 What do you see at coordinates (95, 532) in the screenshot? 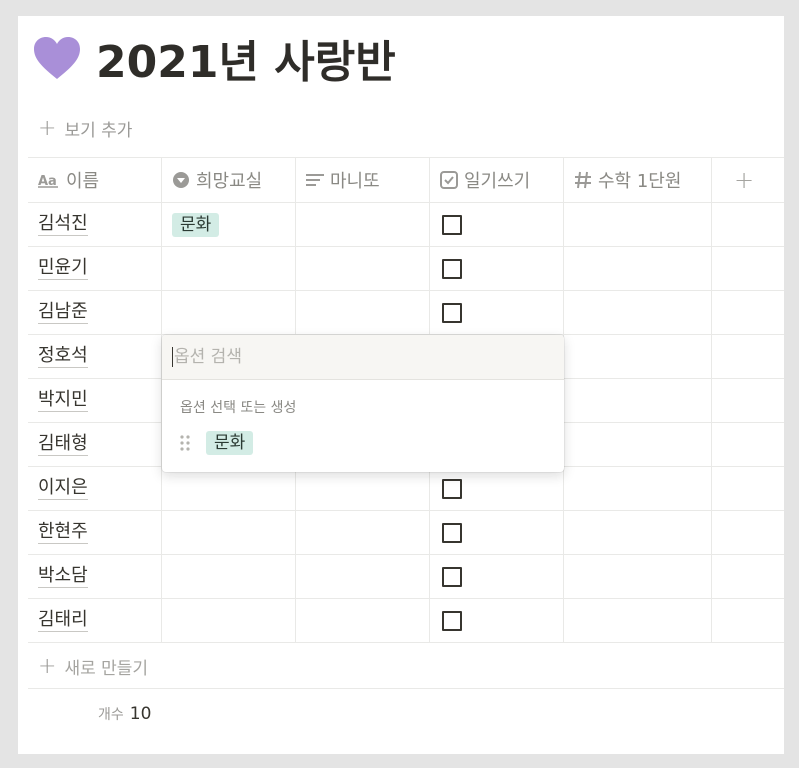
I see `cell-name: 한현주` at bounding box center [95, 532].